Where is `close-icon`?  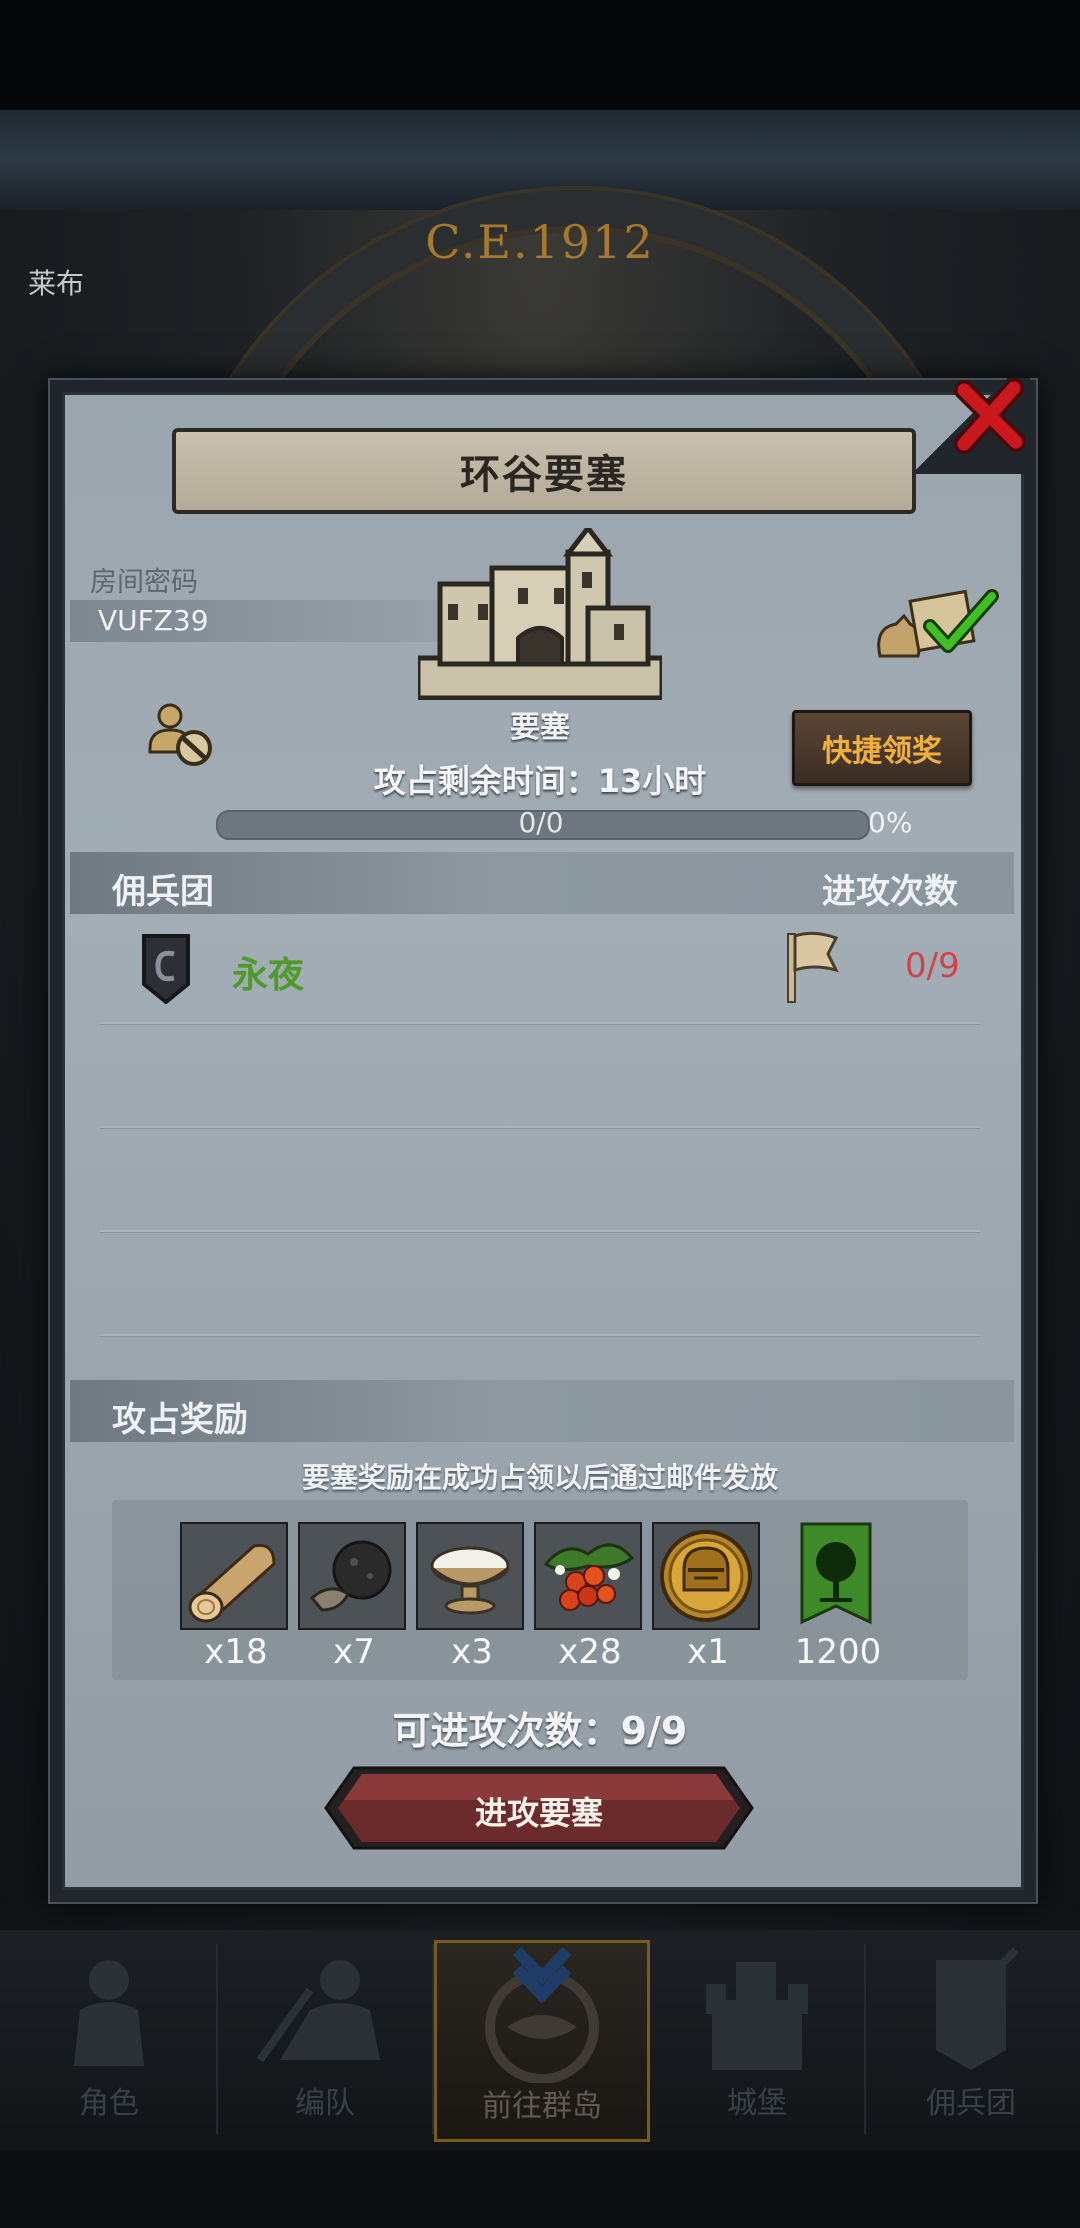
close-icon is located at coordinates (990, 416).